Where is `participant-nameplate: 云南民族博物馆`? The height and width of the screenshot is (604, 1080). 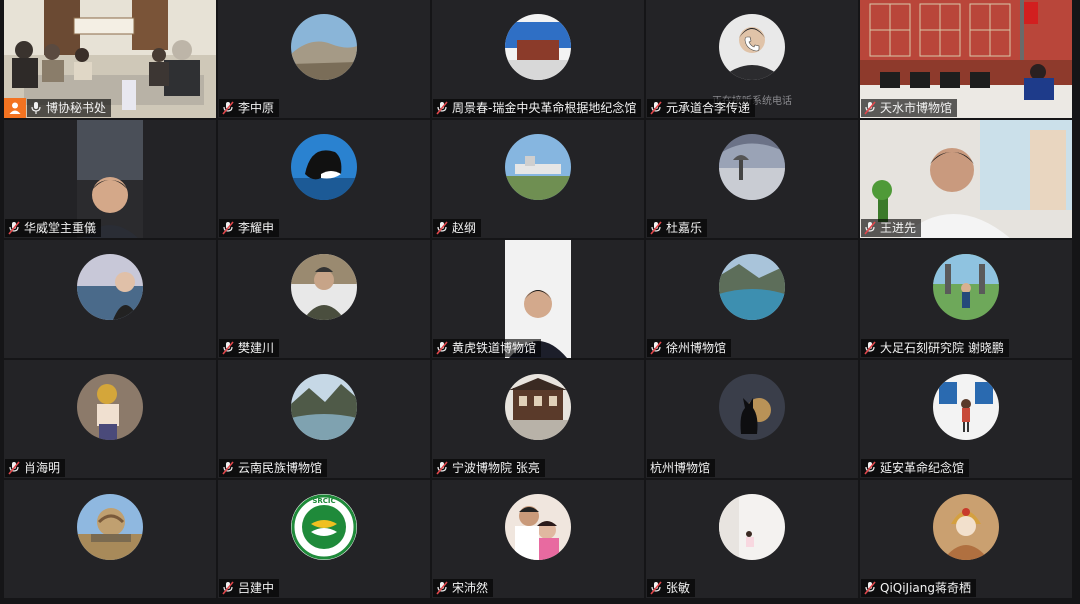 participant-nameplate: 云南民族博物馆 is located at coordinates (273, 468).